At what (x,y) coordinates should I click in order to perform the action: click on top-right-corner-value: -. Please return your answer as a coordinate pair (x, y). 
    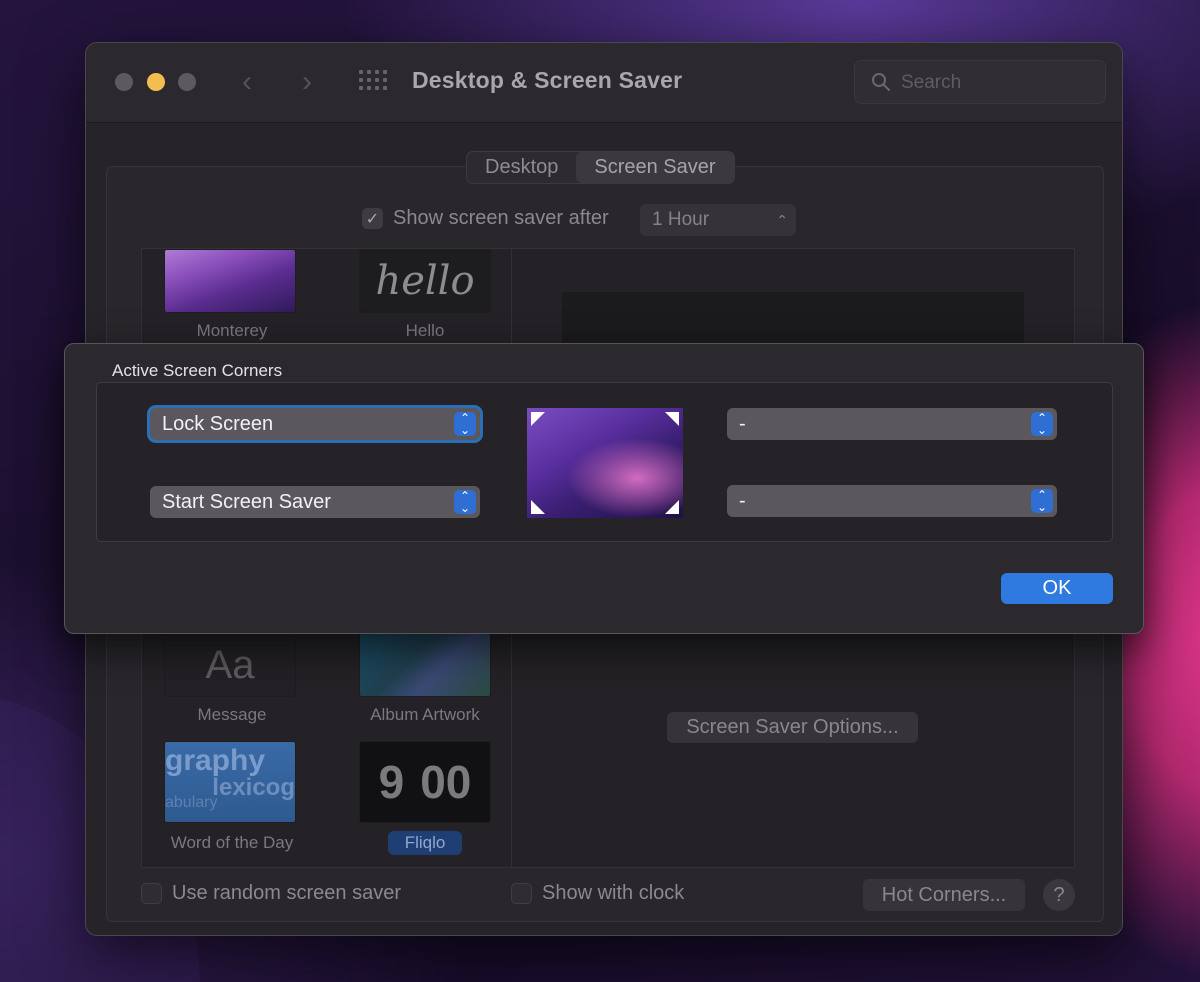
    Looking at the image, I should click on (742, 424).